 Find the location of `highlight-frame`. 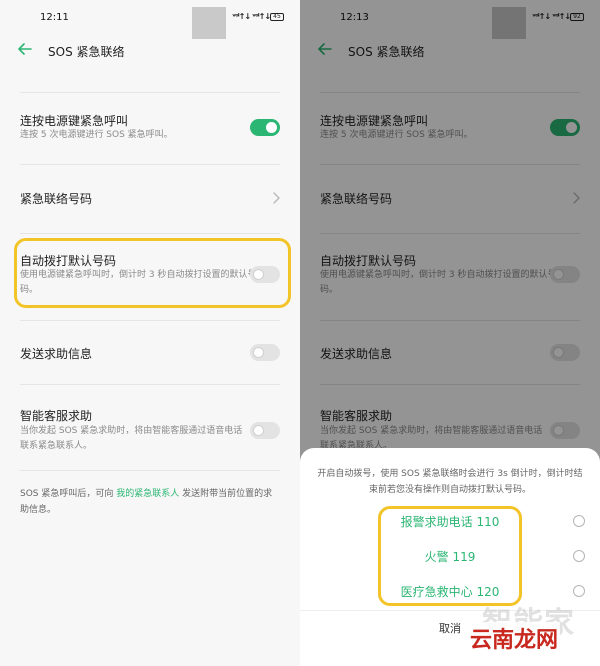

highlight-frame is located at coordinates (152, 273).